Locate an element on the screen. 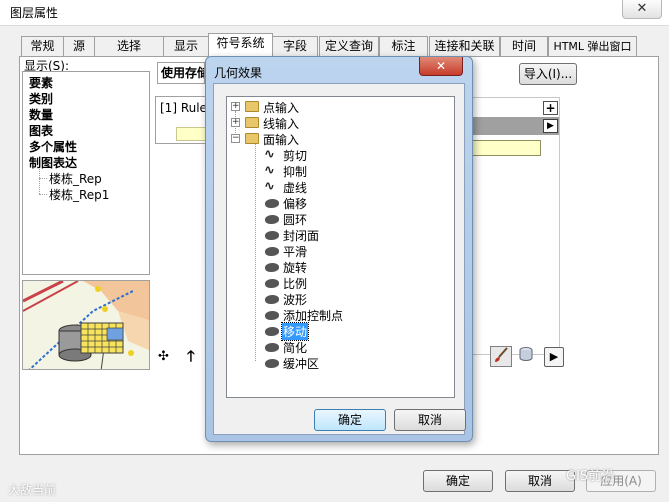 The image size is (669, 502). tab-display: 显示 is located at coordinates (186, 46).